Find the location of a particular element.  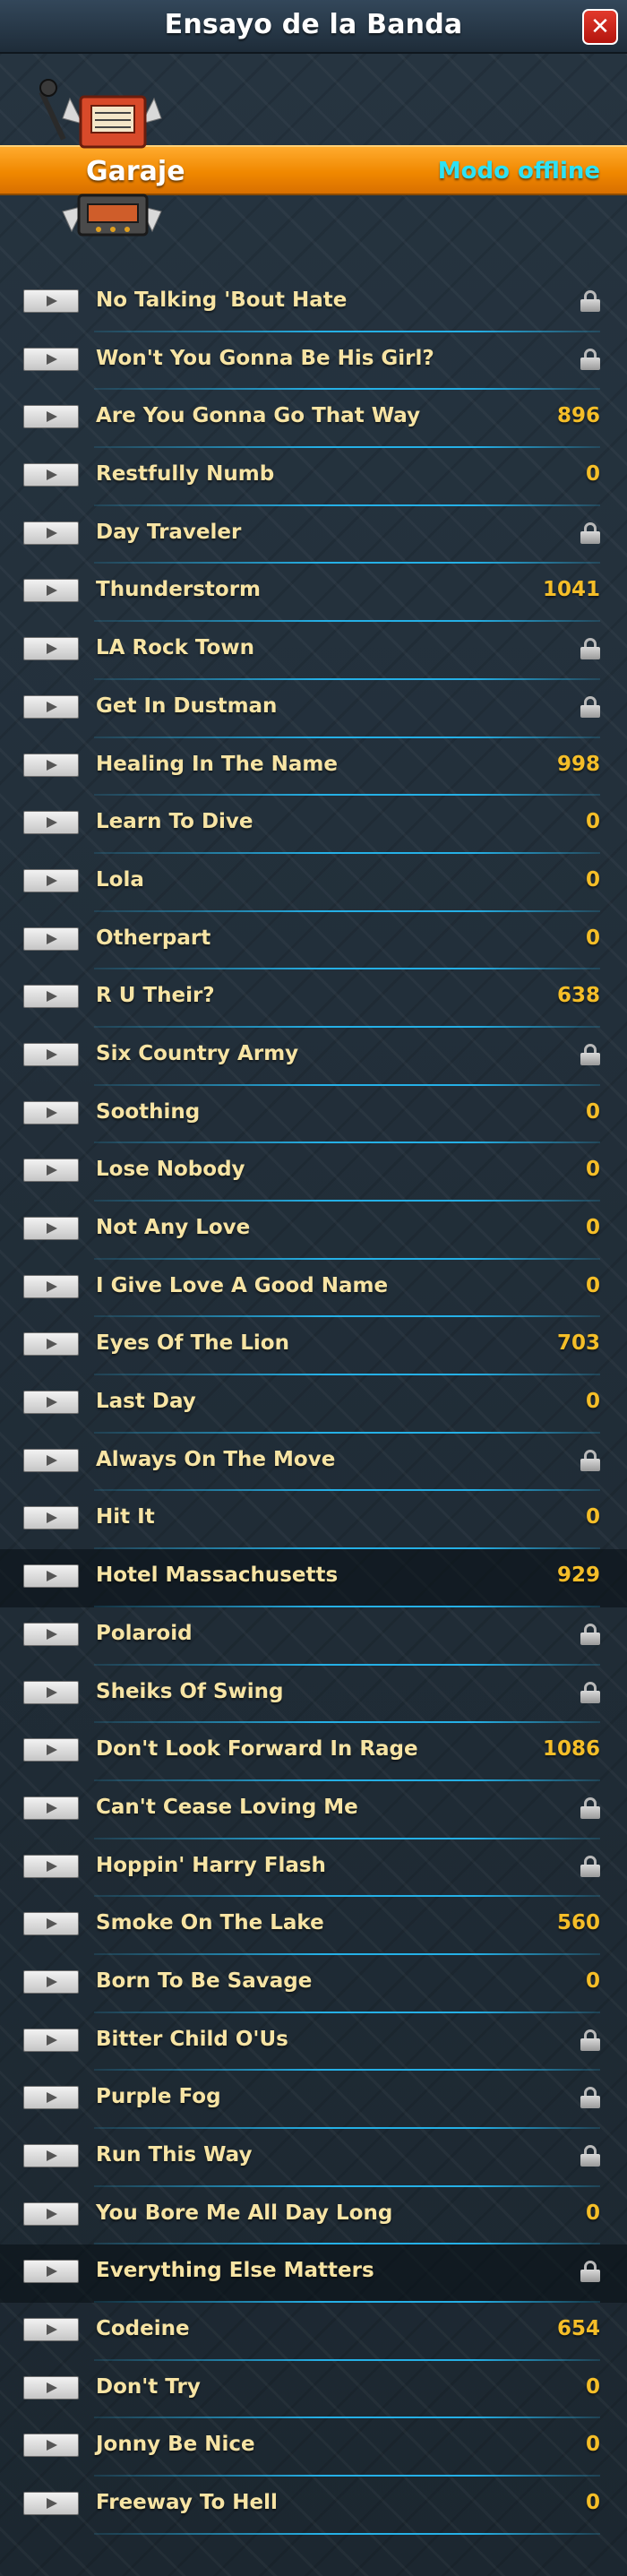

song-row: Otherpart 0 is located at coordinates (313, 941).